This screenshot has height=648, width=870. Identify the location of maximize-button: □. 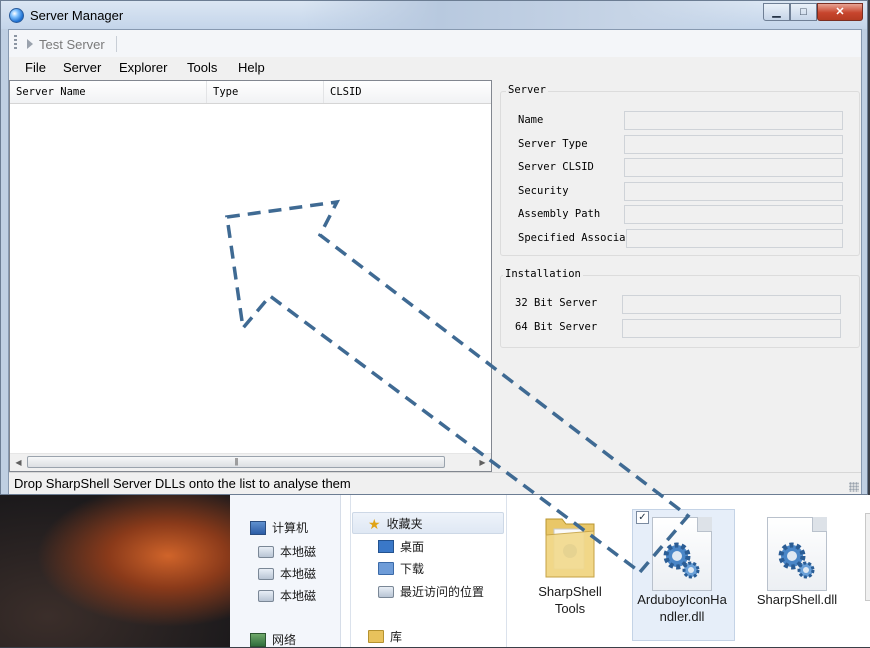
(803, 12).